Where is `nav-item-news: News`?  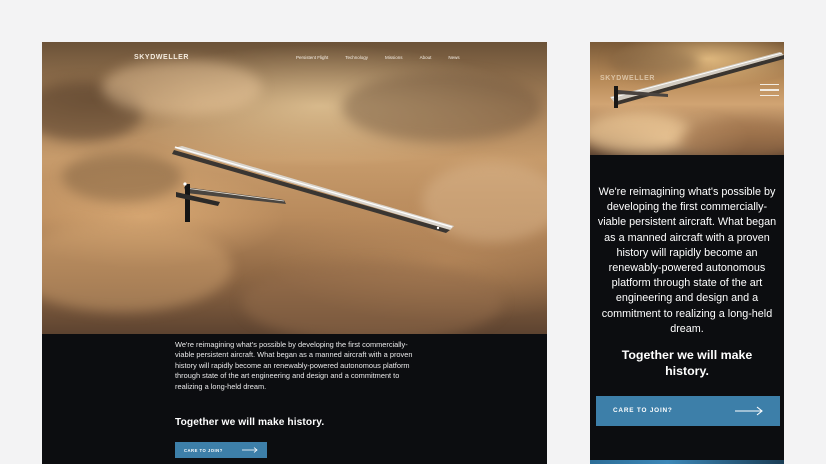 nav-item-news: News is located at coordinates (453, 57).